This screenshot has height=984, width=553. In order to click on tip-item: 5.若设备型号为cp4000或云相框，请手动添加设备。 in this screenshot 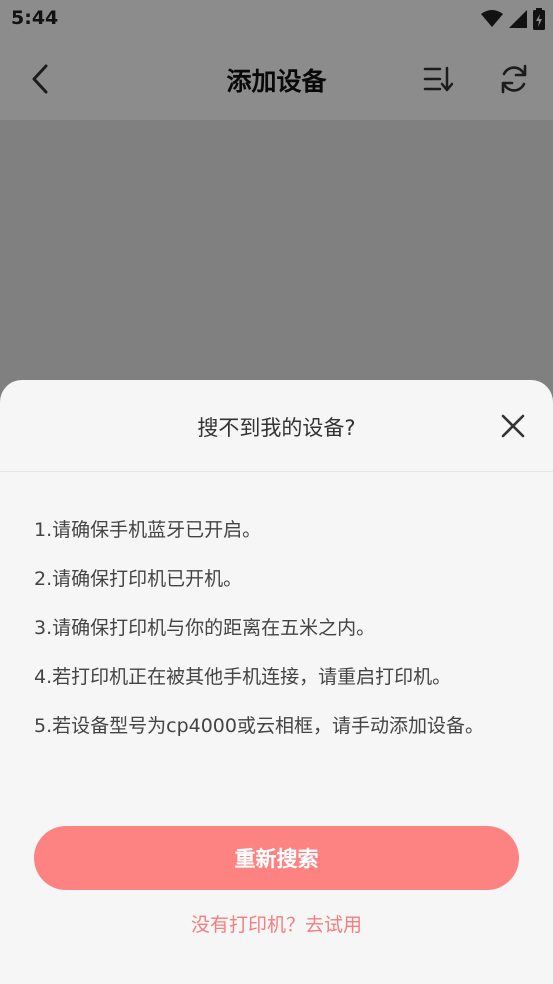, I will do `click(259, 726)`.